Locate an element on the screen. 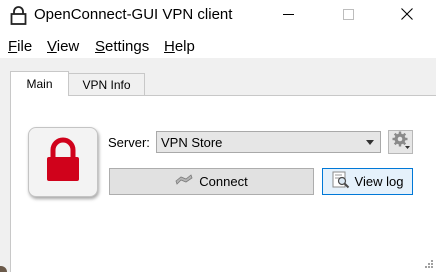 This screenshot has width=436, height=272. menu-help: Help is located at coordinates (179, 46).